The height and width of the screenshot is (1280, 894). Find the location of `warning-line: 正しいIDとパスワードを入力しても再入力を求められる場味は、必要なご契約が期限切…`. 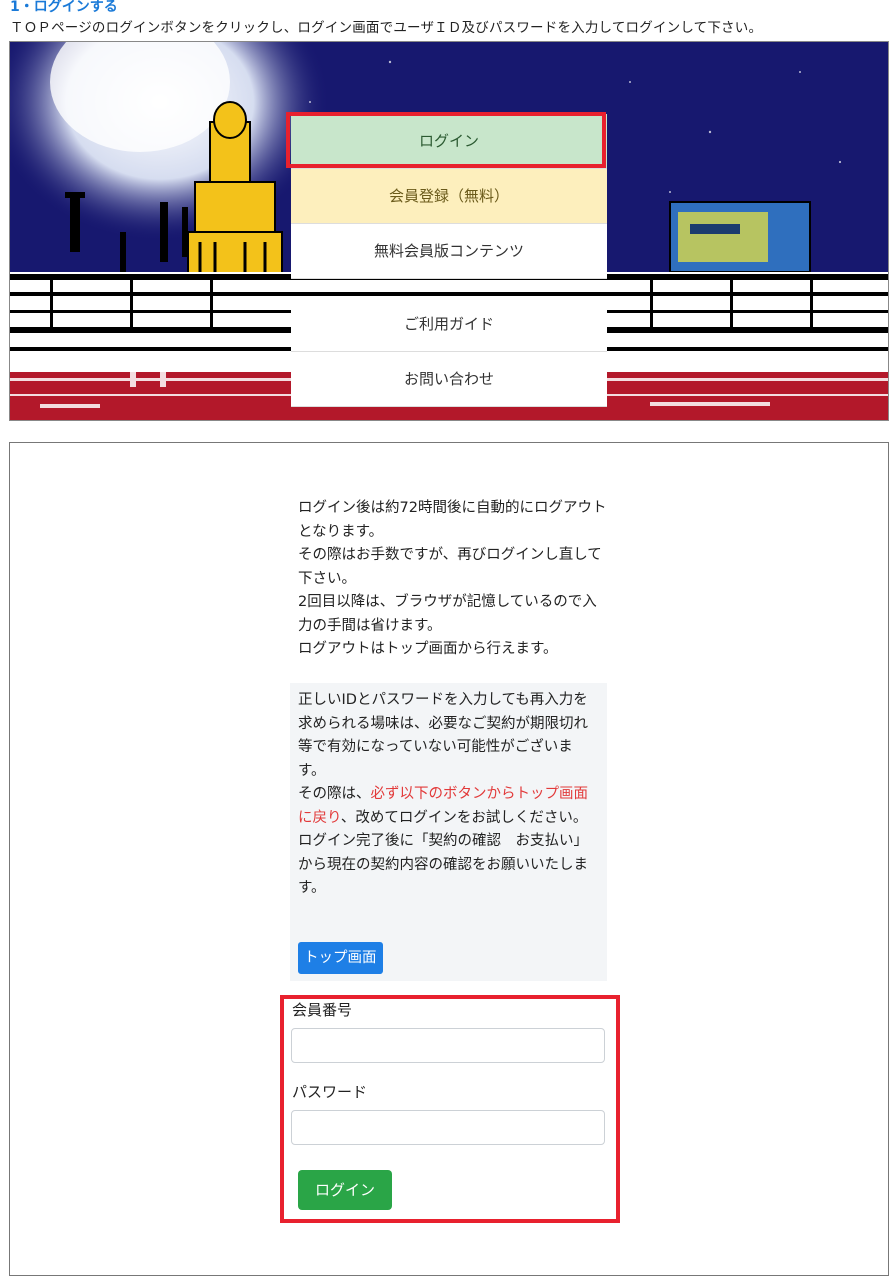

warning-line: 正しいIDとパスワードを入力しても再入力を求められる場味は、必要なご契約が期限切… is located at coordinates (443, 735).